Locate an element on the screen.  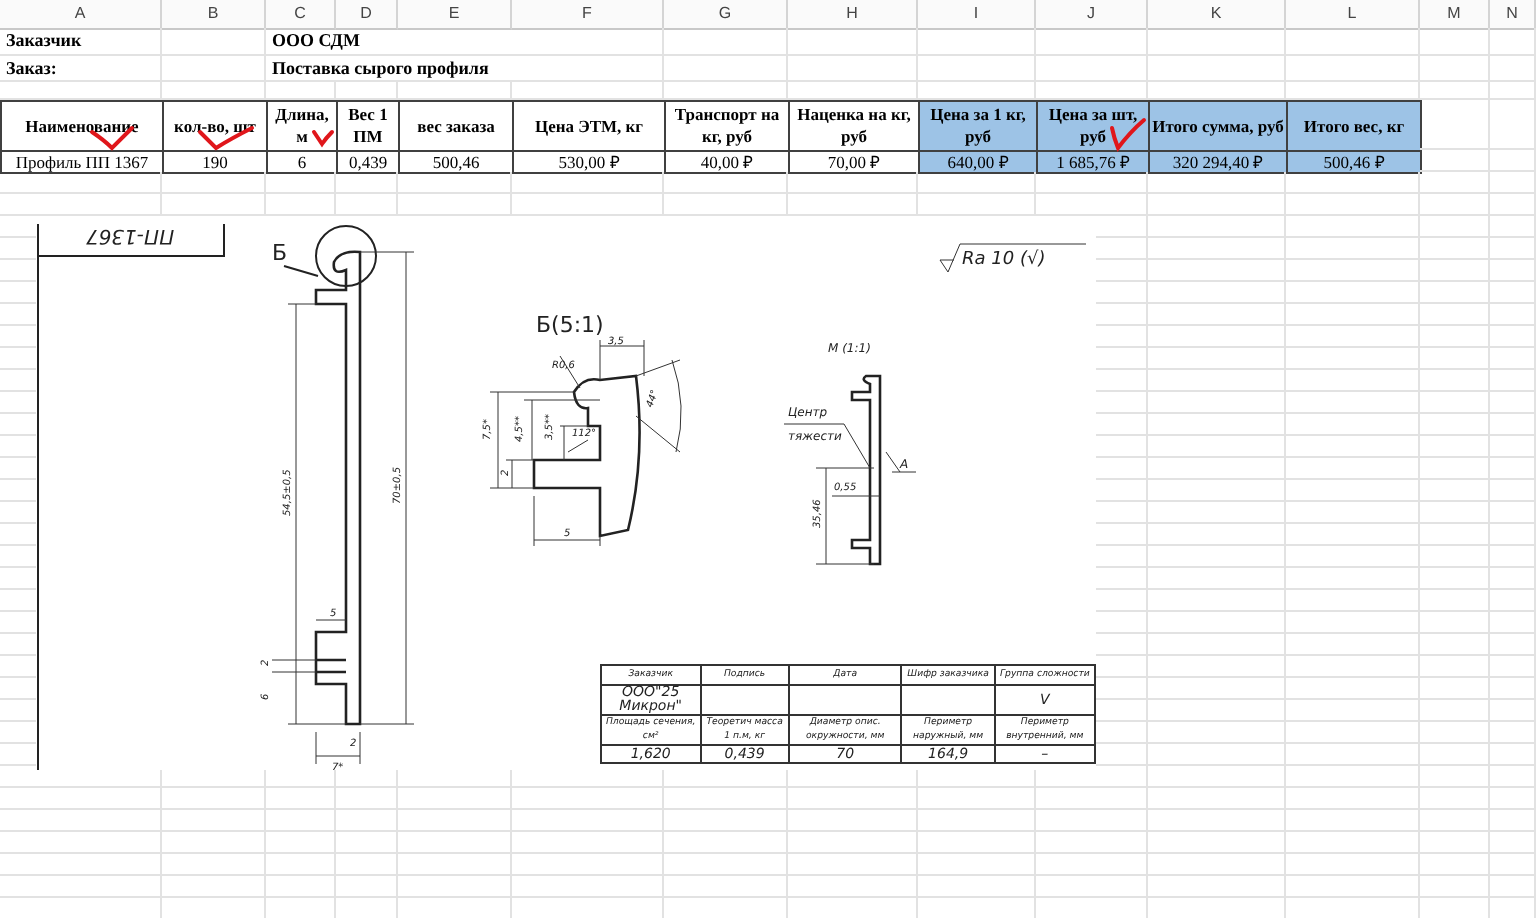
column-header: D is located at coordinates (367, 15).